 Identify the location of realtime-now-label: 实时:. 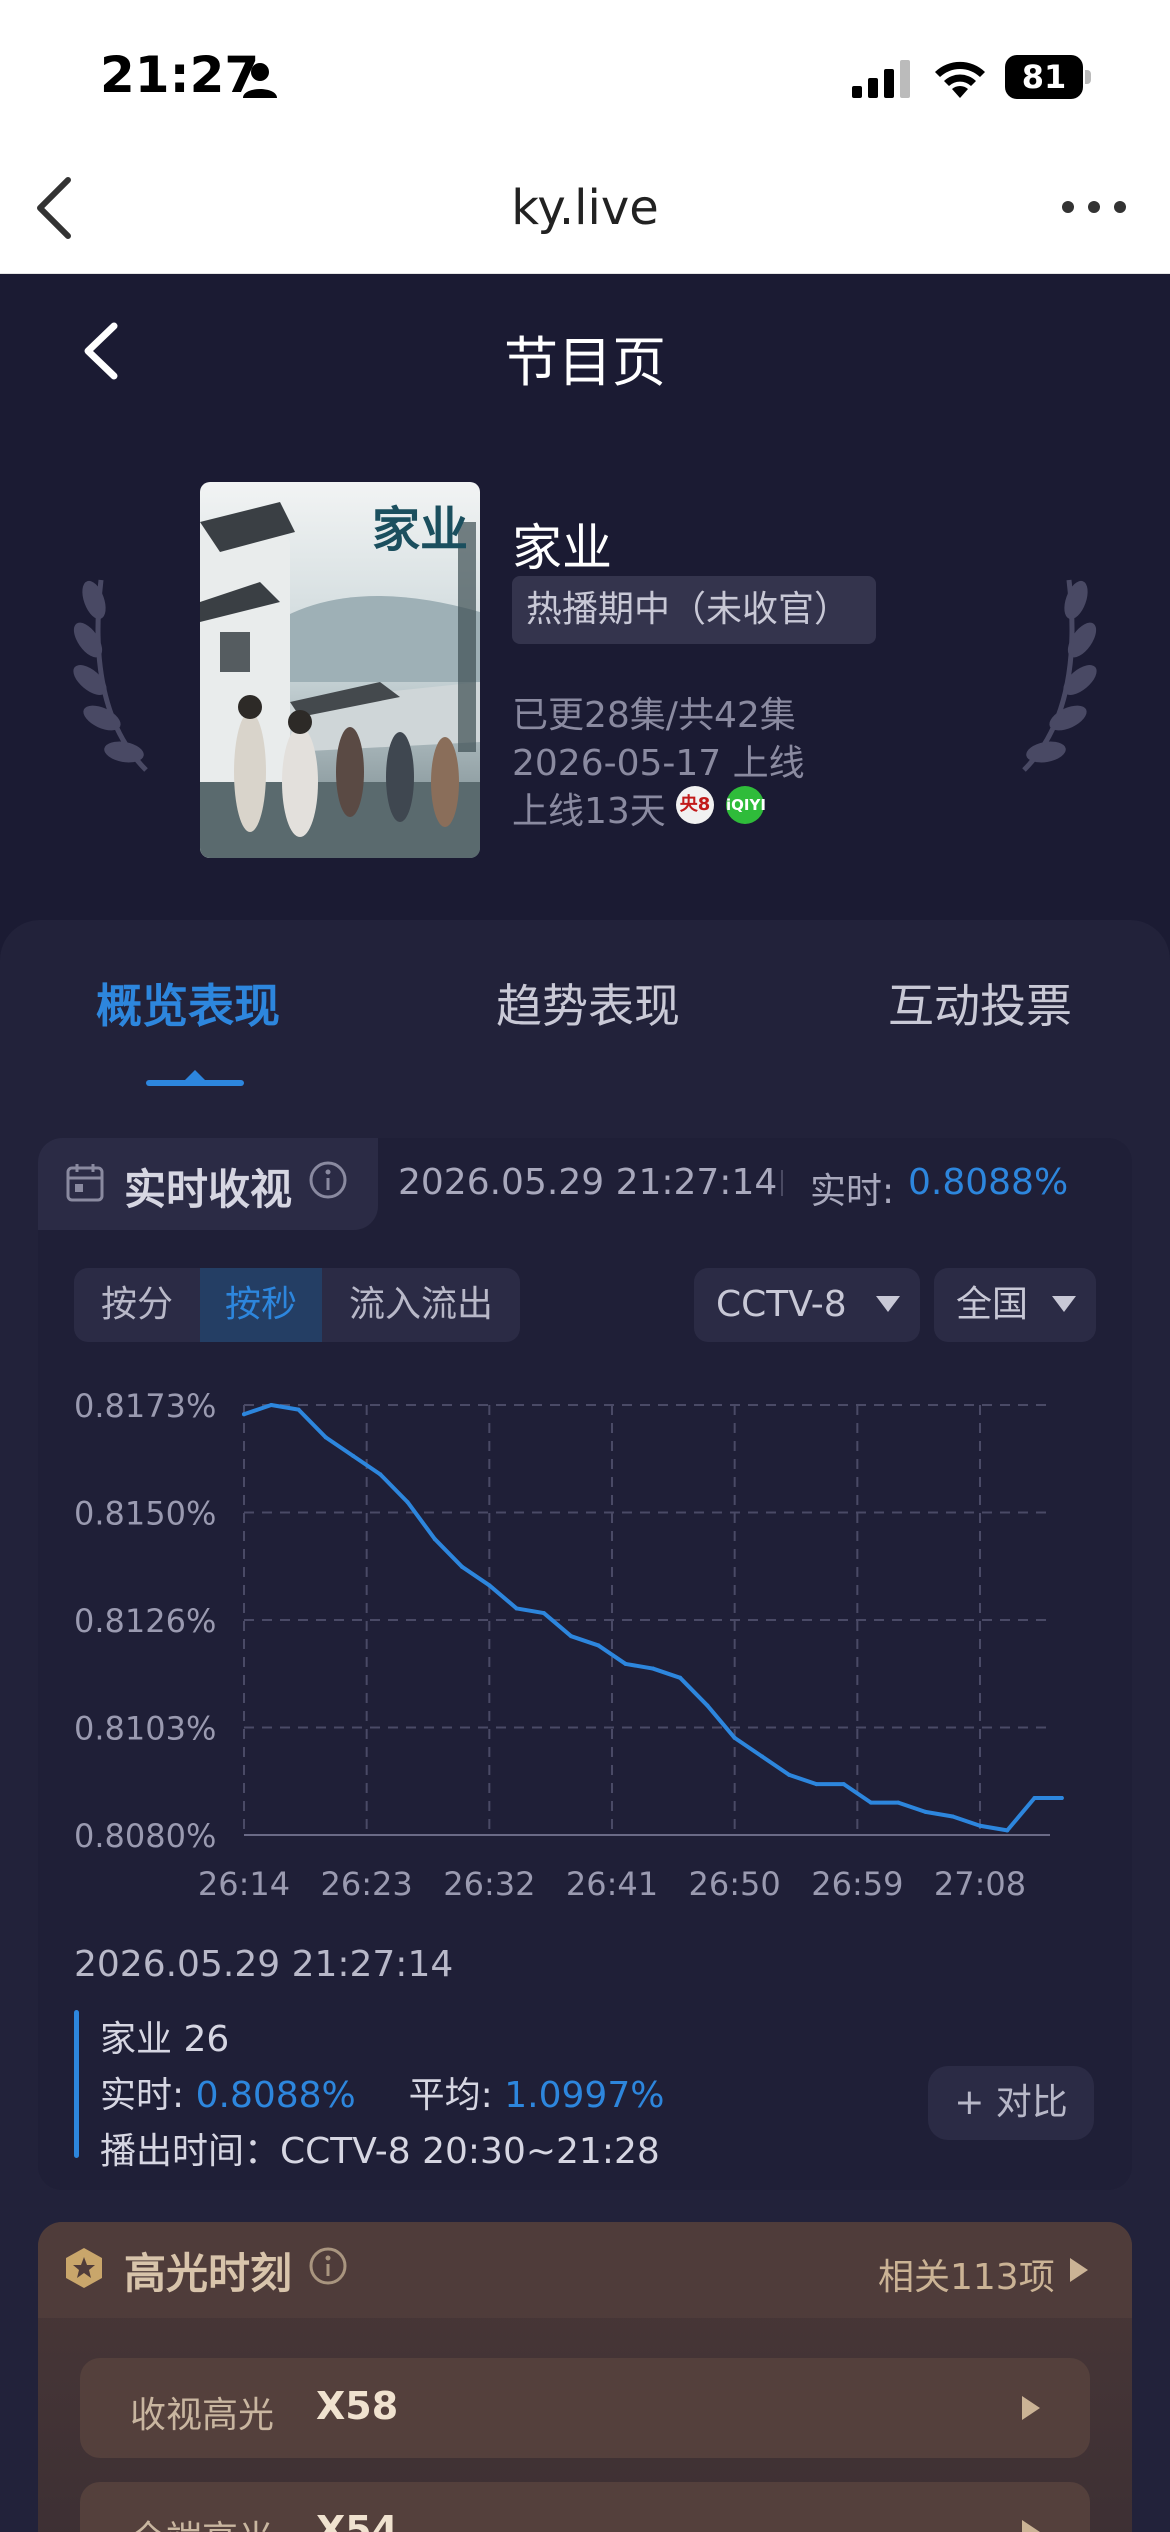
(852, 1191).